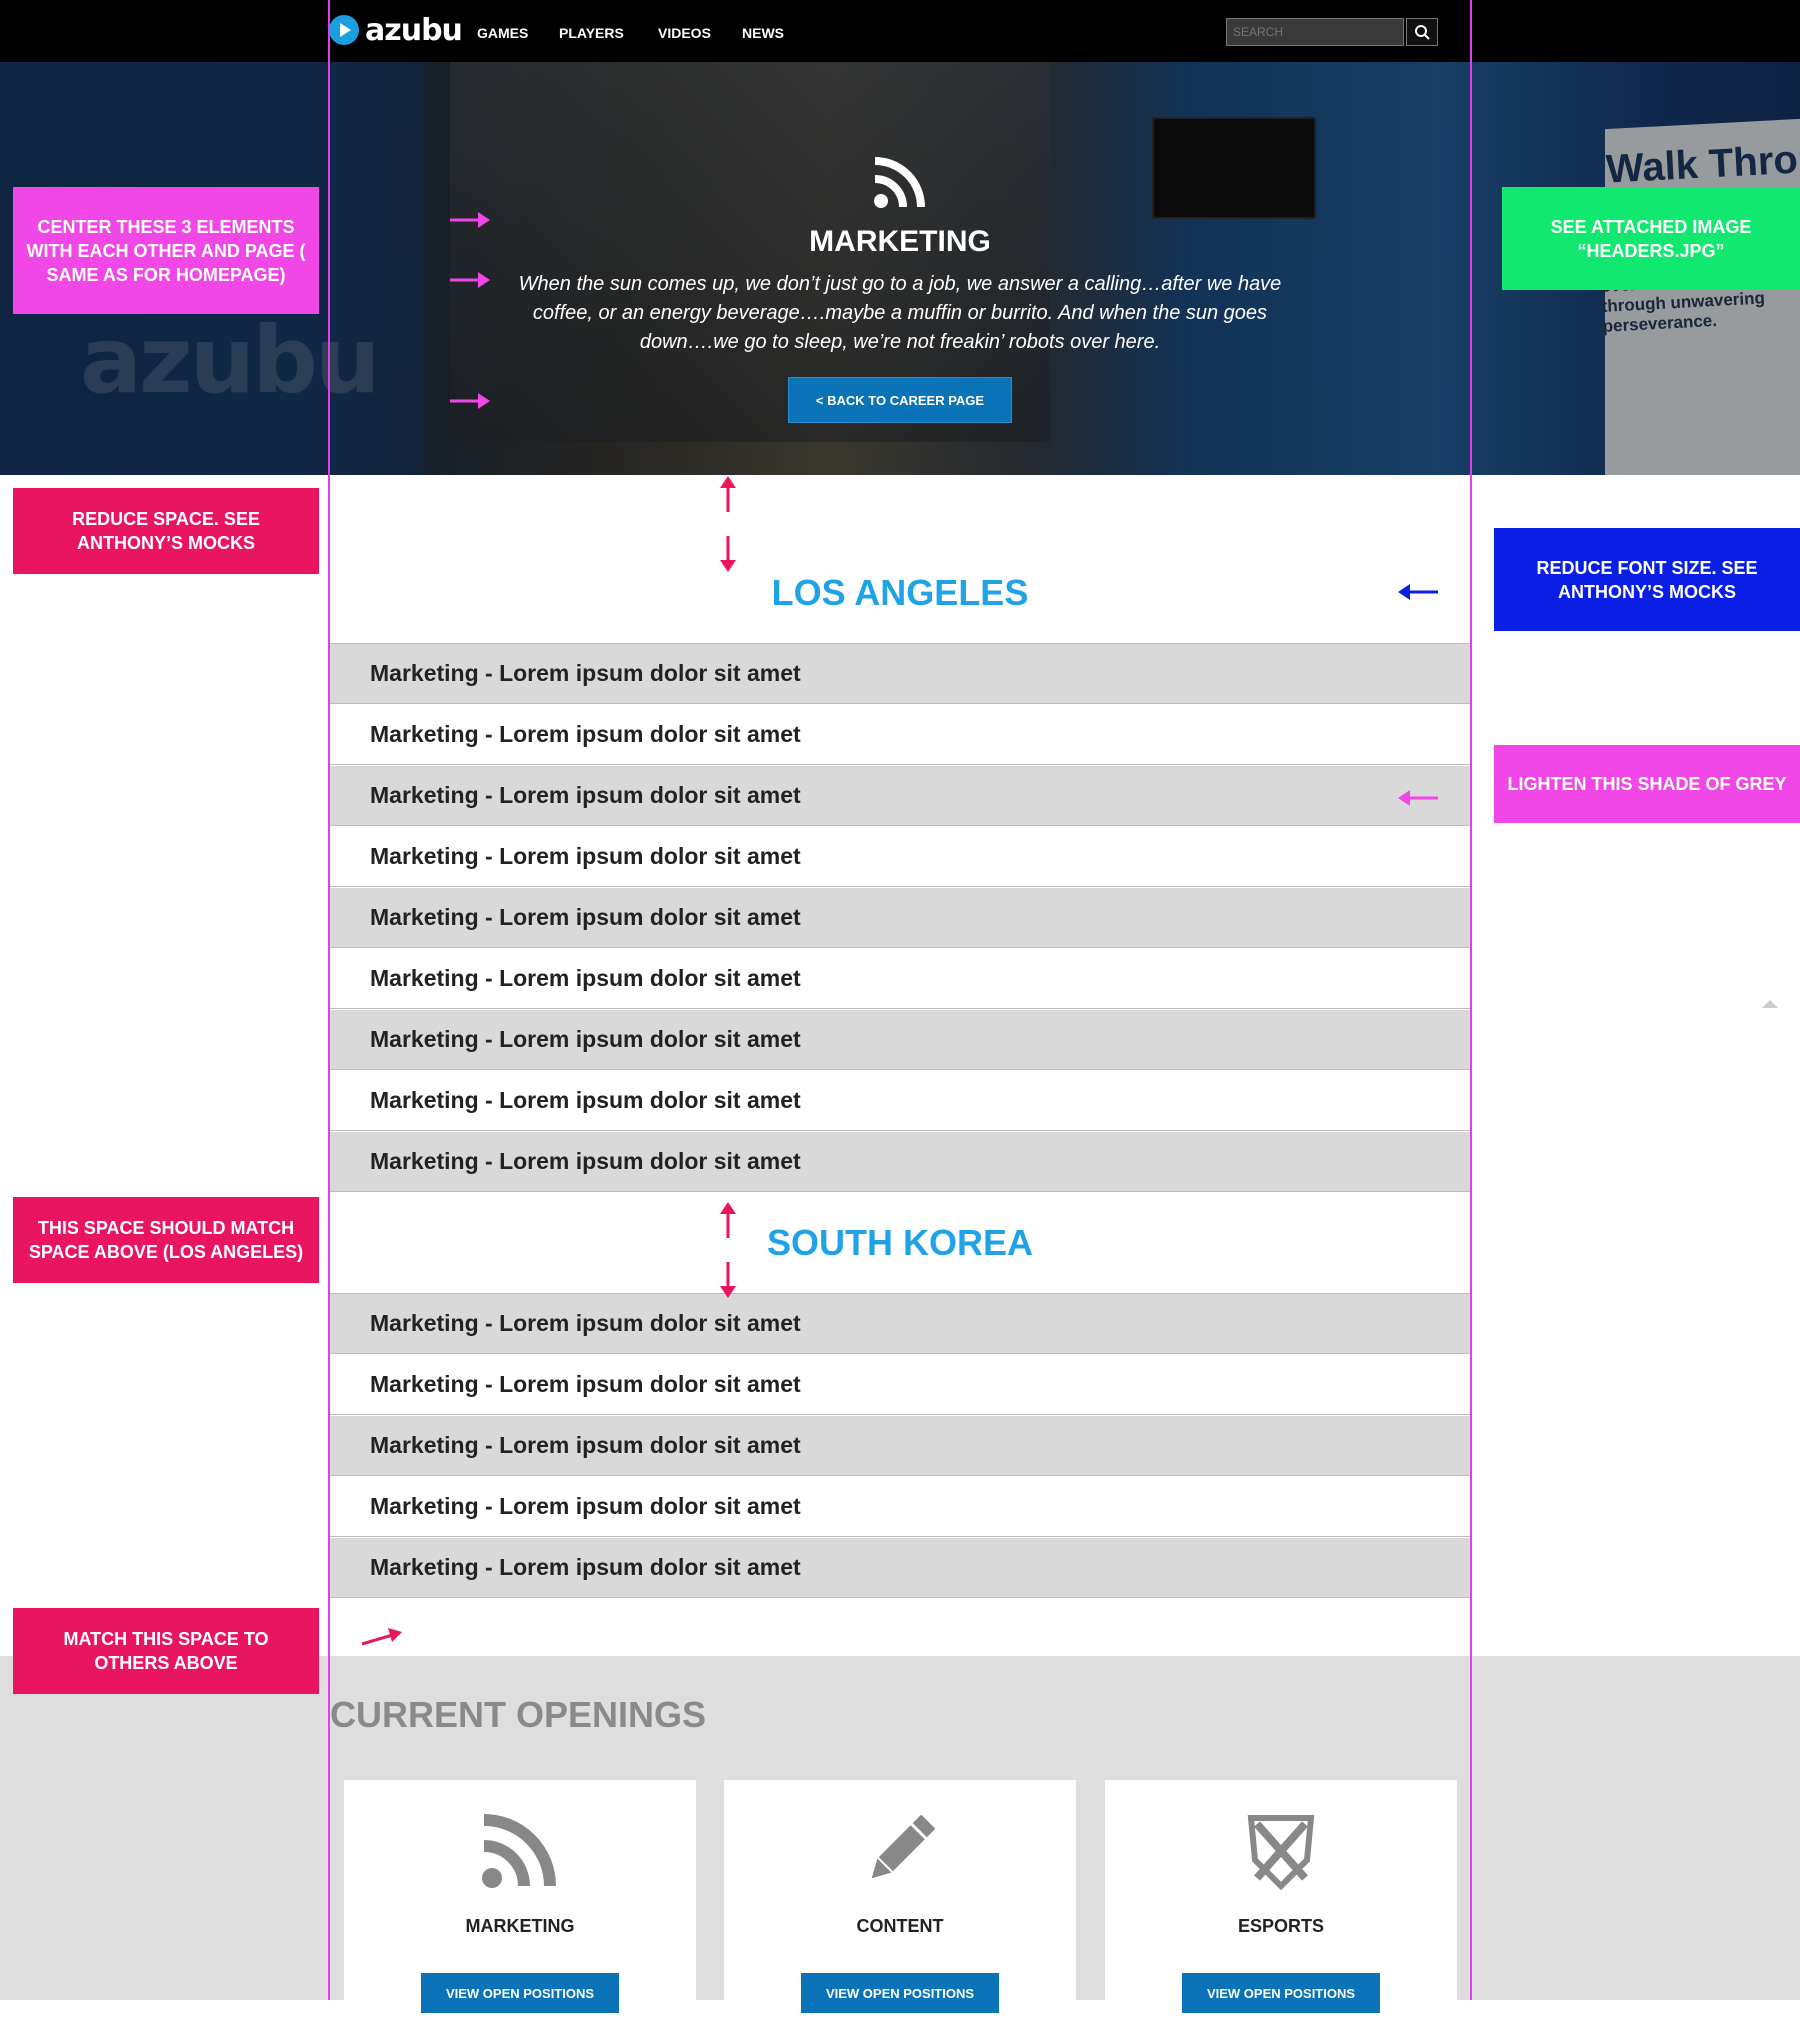 This screenshot has height=2020, width=1800. Describe the element at coordinates (166, 531) in the screenshot. I see `annotation-reduce-space: REDUCE SPACE. SEE ANTHONY’S MOCKS` at that location.